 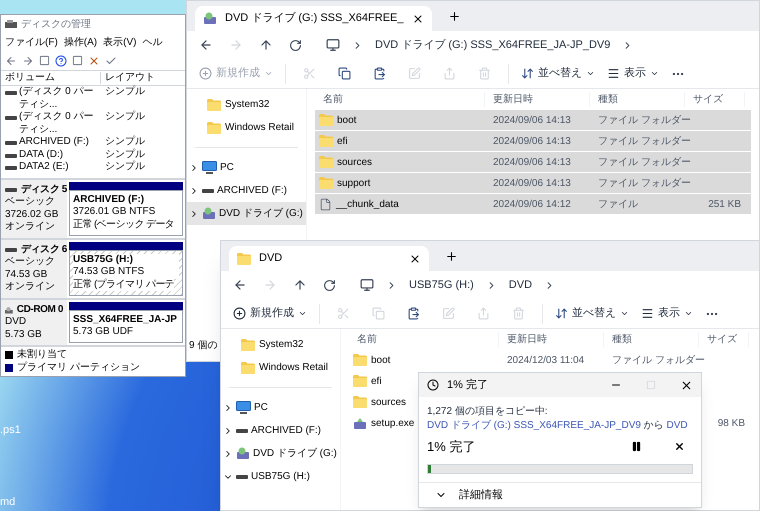 I want to click on disk-size: 5.73 GB, so click(x=24, y=334).